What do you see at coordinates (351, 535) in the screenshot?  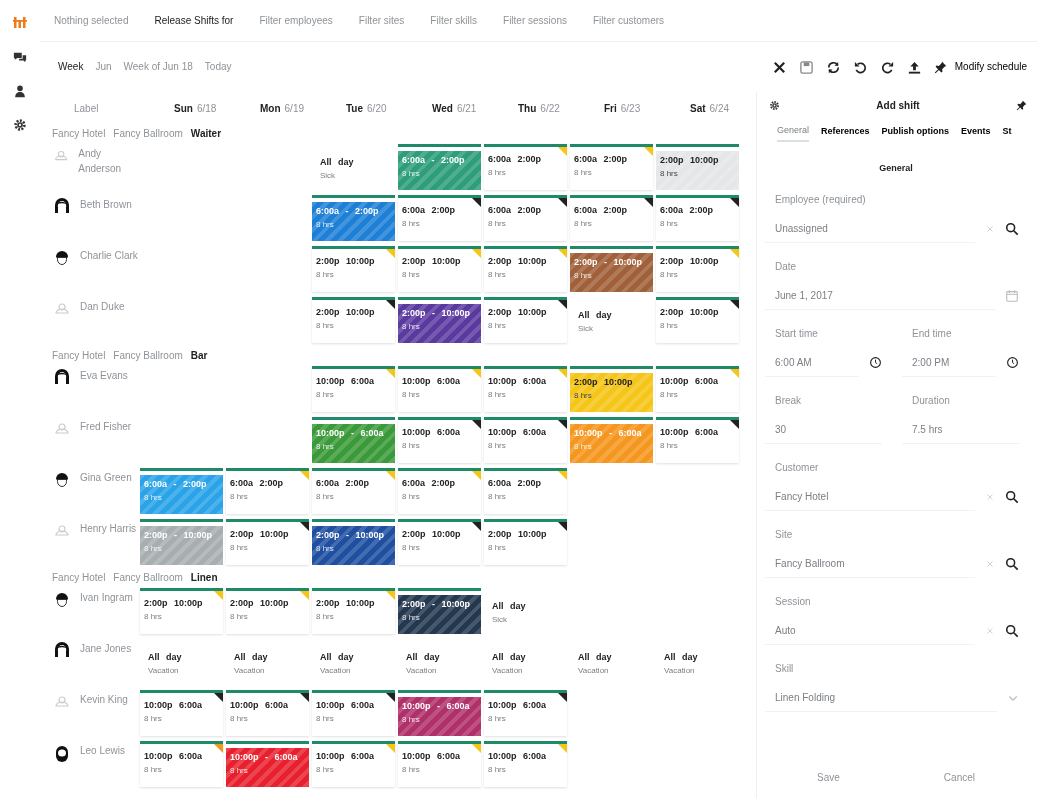 I see `shift-time: 2:00p - 10:00p` at bounding box center [351, 535].